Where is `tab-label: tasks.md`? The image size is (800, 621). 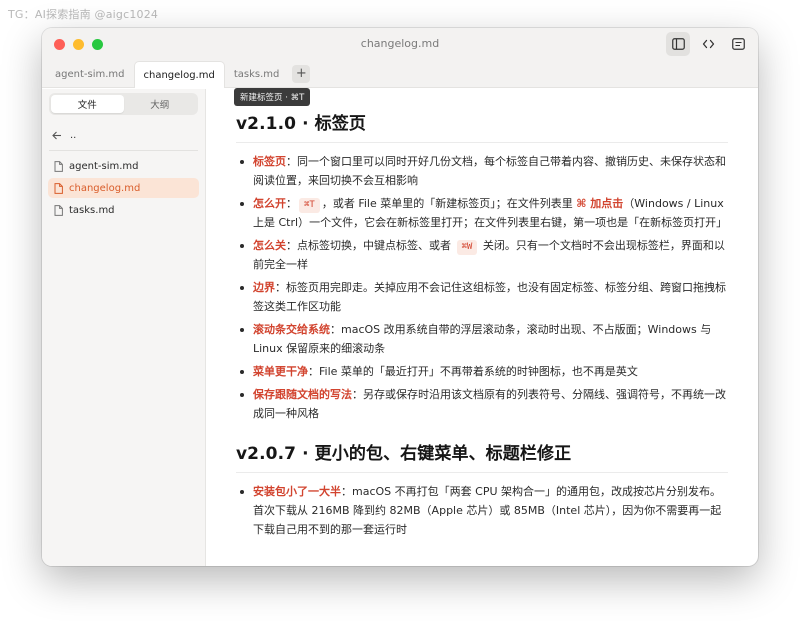 tab-label: tasks.md is located at coordinates (256, 74).